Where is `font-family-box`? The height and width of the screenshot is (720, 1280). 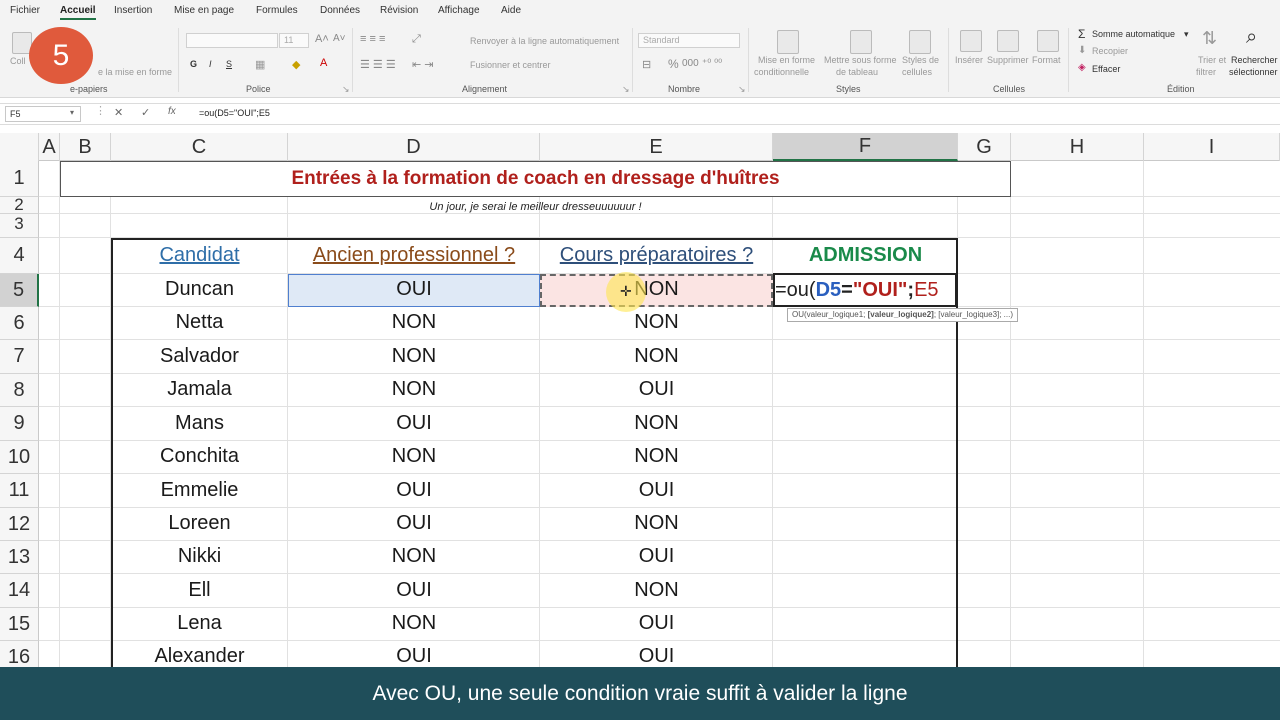
font-family-box is located at coordinates (232, 40).